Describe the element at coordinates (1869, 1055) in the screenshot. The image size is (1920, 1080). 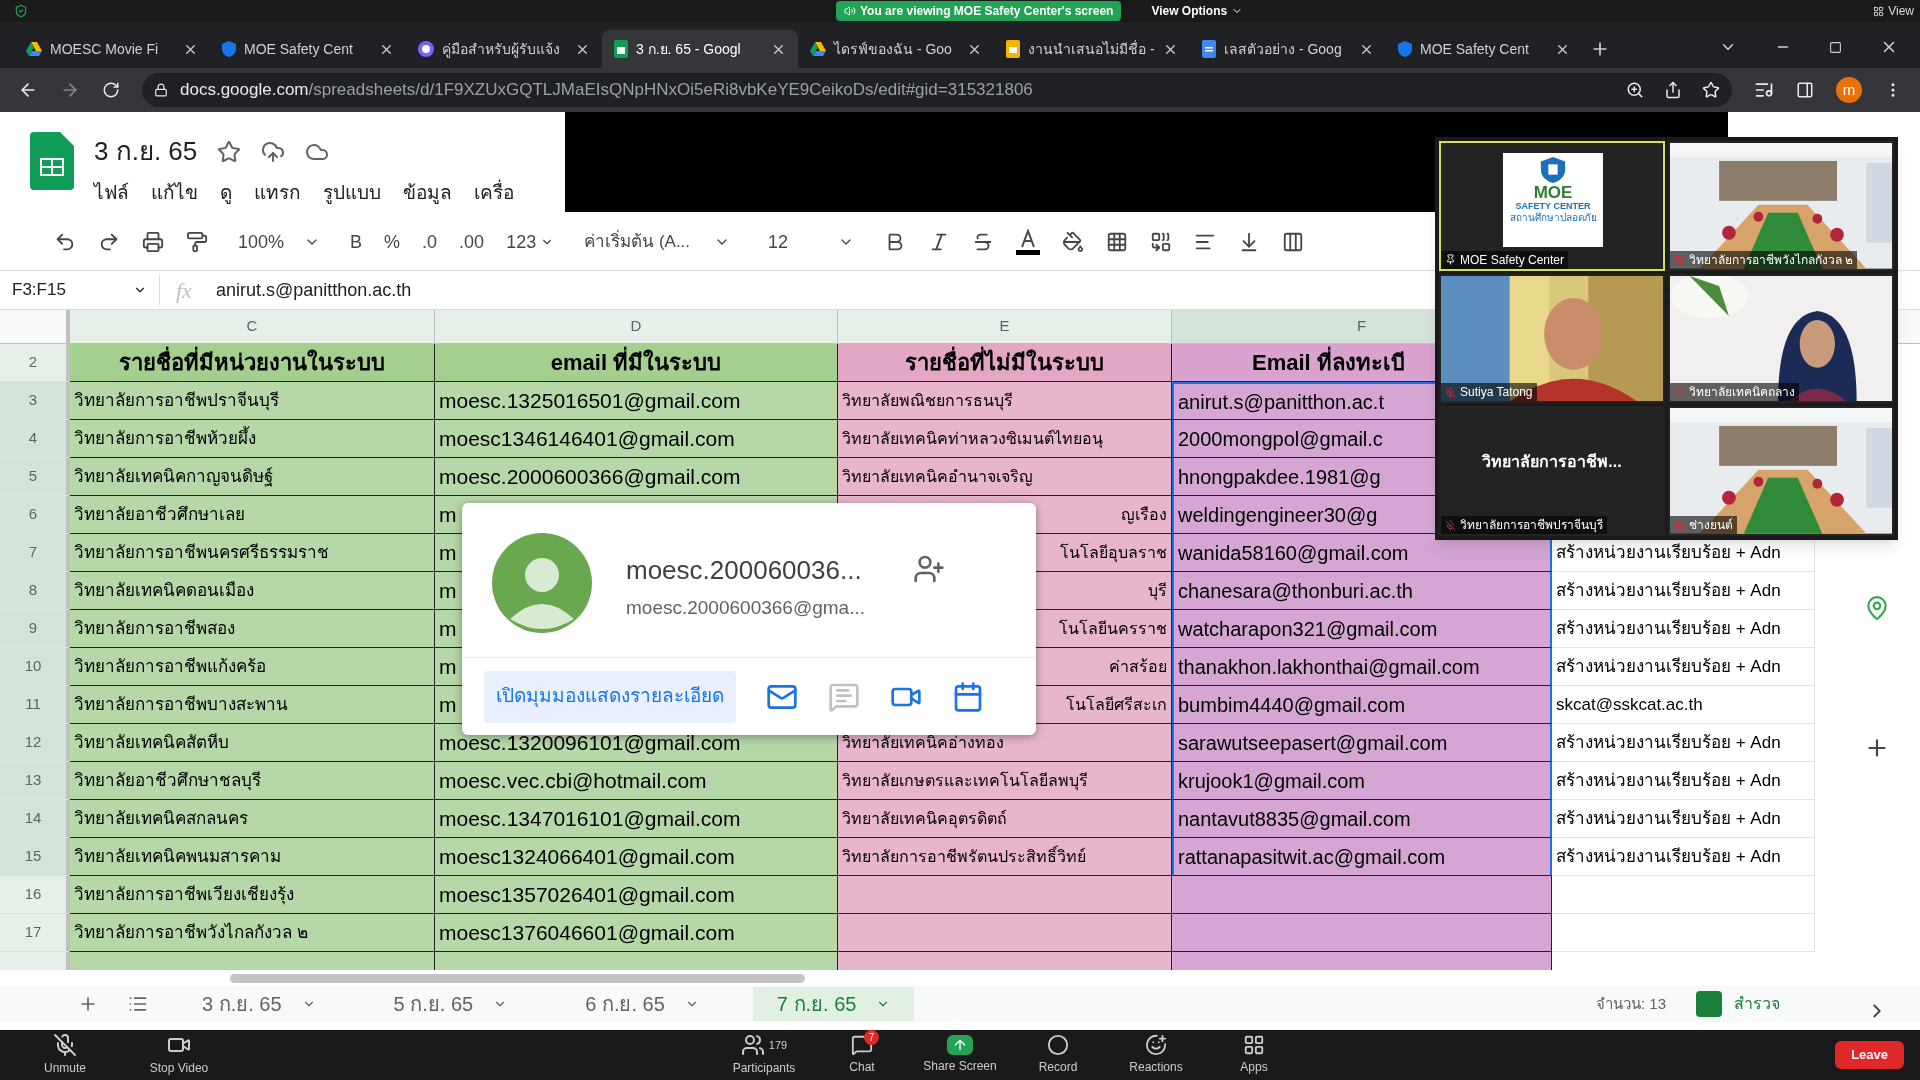
I see `leave-button: Leave` at that location.